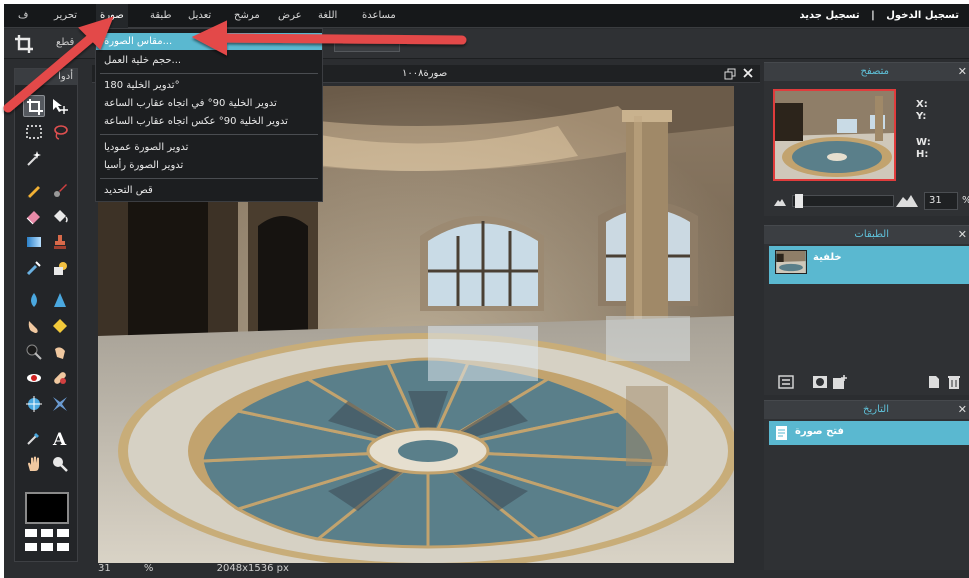 Image resolution: width=969 pixels, height=578 pixels. What do you see at coordinates (208, 569) in the screenshot?
I see `document-statusbar: 31 % 2048x1536 px` at bounding box center [208, 569].